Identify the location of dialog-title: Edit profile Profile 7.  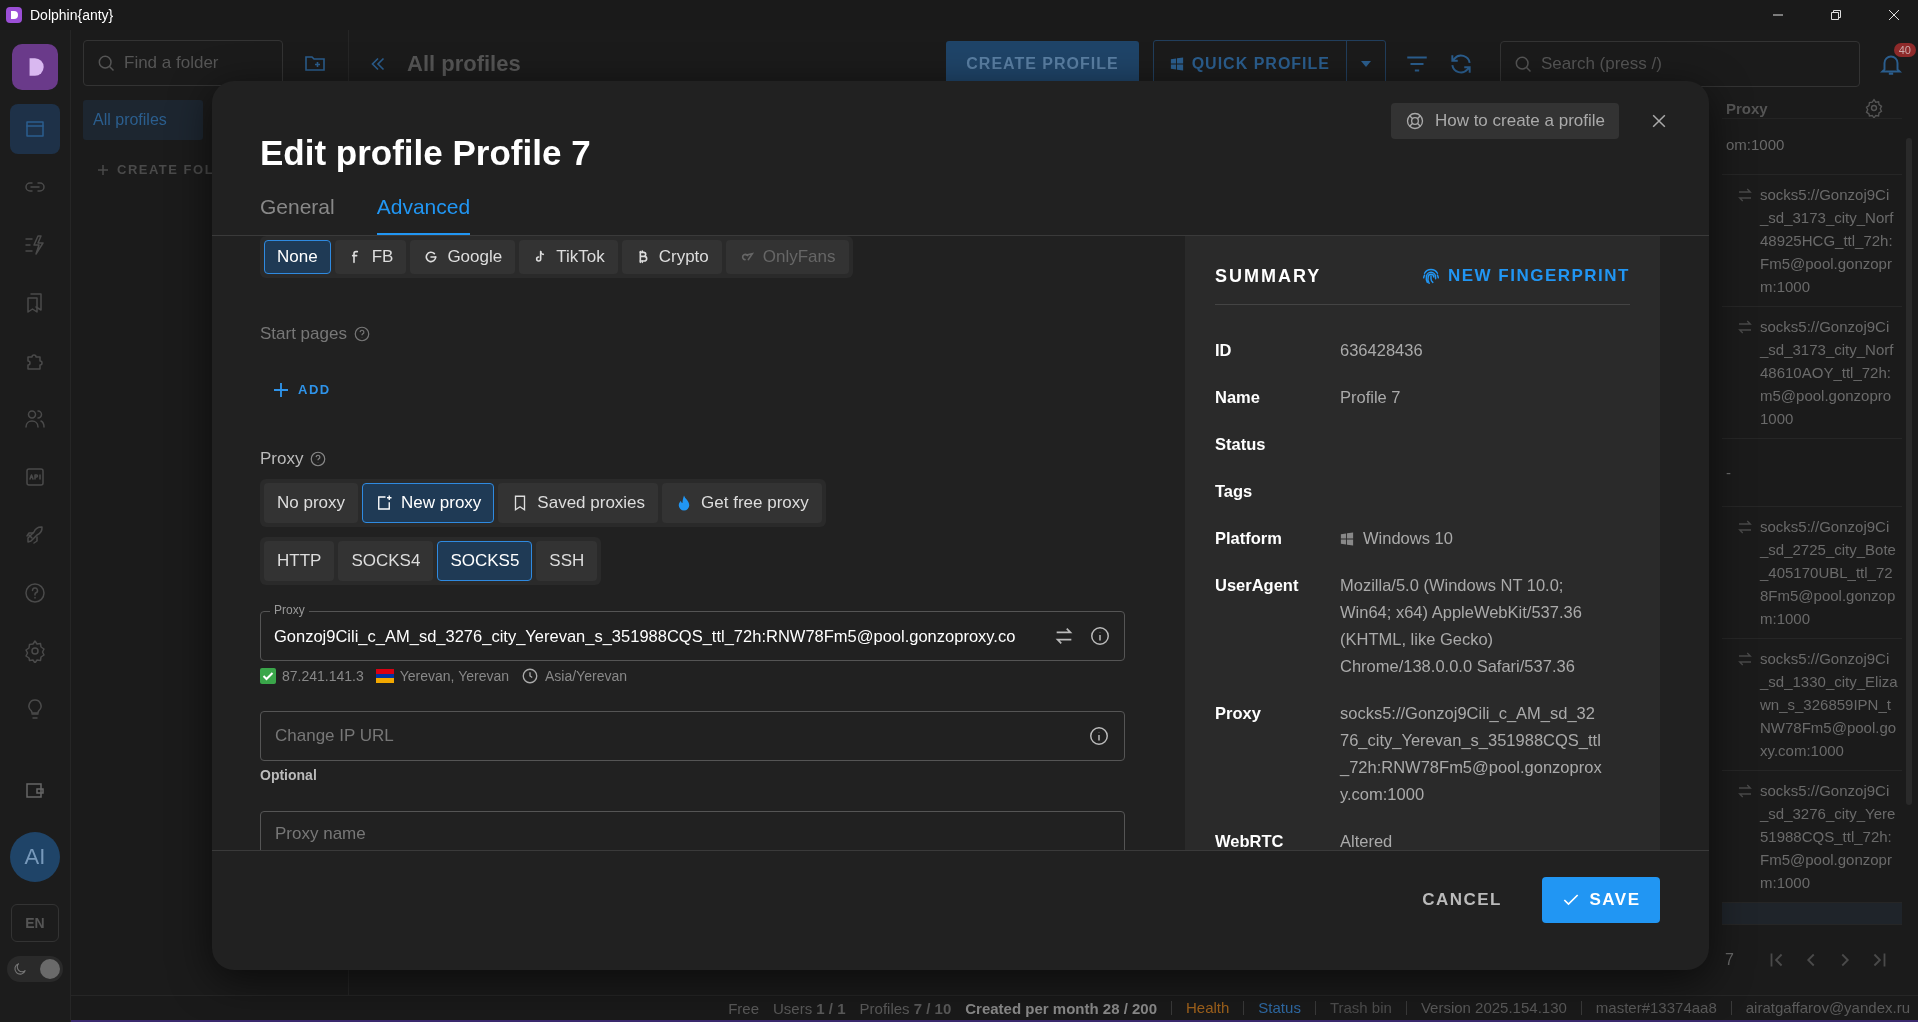
(426, 153).